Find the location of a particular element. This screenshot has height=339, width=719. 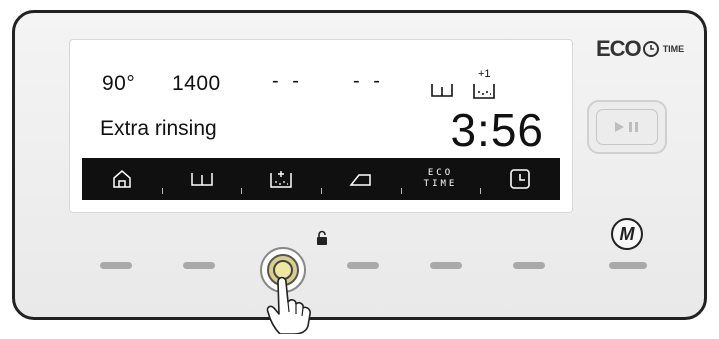

extra-rinse-badge: +1 is located at coordinates (484, 74).